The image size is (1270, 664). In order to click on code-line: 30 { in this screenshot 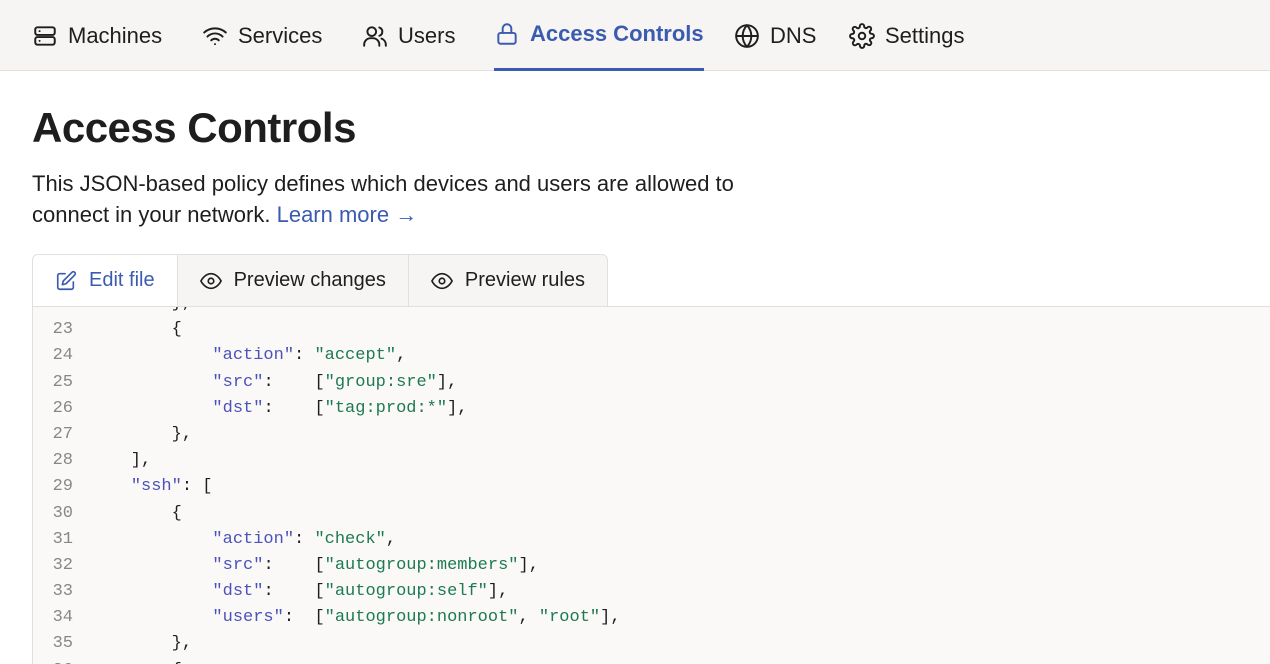, I will do `click(651, 514)`.